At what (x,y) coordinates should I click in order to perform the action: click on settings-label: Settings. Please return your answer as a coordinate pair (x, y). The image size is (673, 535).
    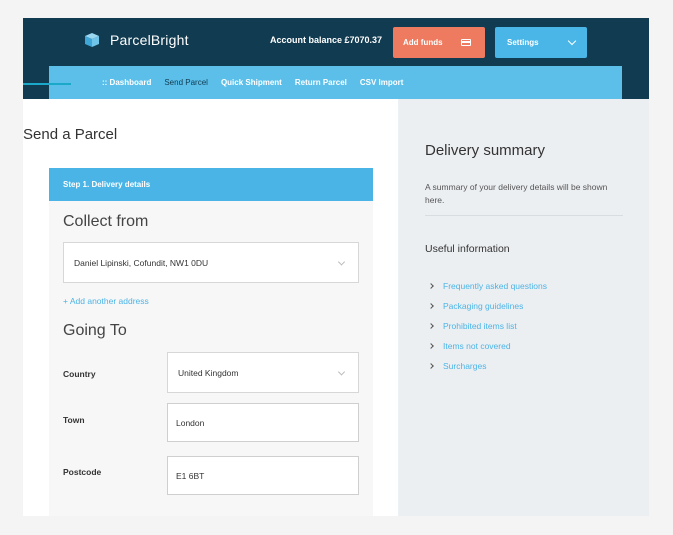
    Looking at the image, I should click on (523, 42).